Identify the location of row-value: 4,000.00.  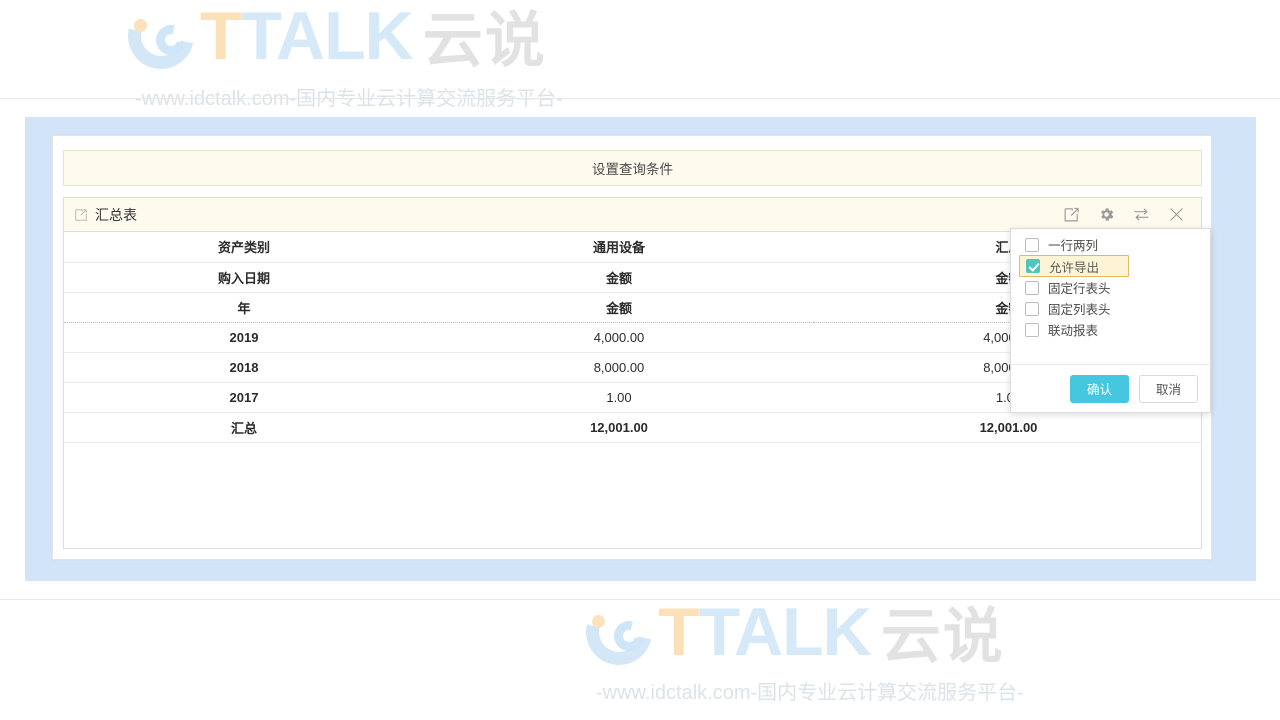
(619, 337).